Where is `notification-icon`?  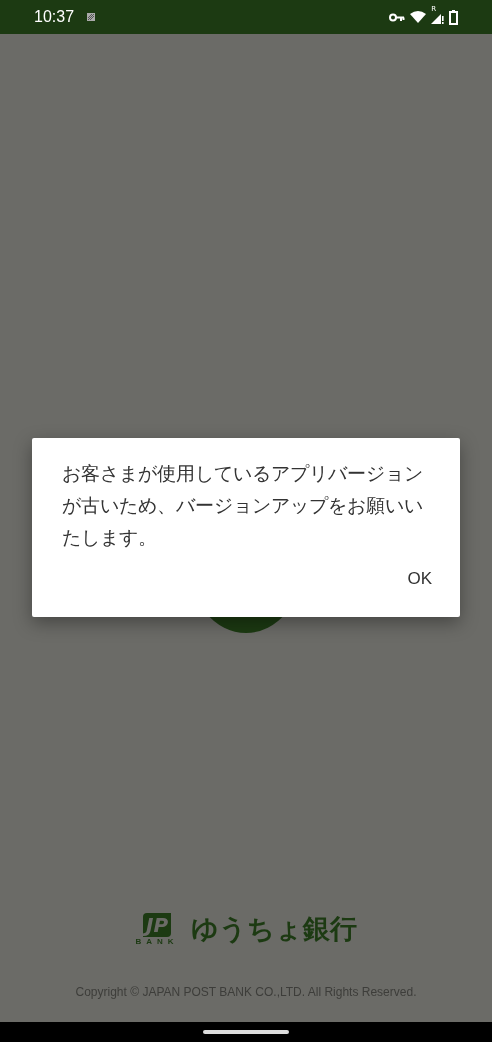
notification-icon is located at coordinates (91, 17).